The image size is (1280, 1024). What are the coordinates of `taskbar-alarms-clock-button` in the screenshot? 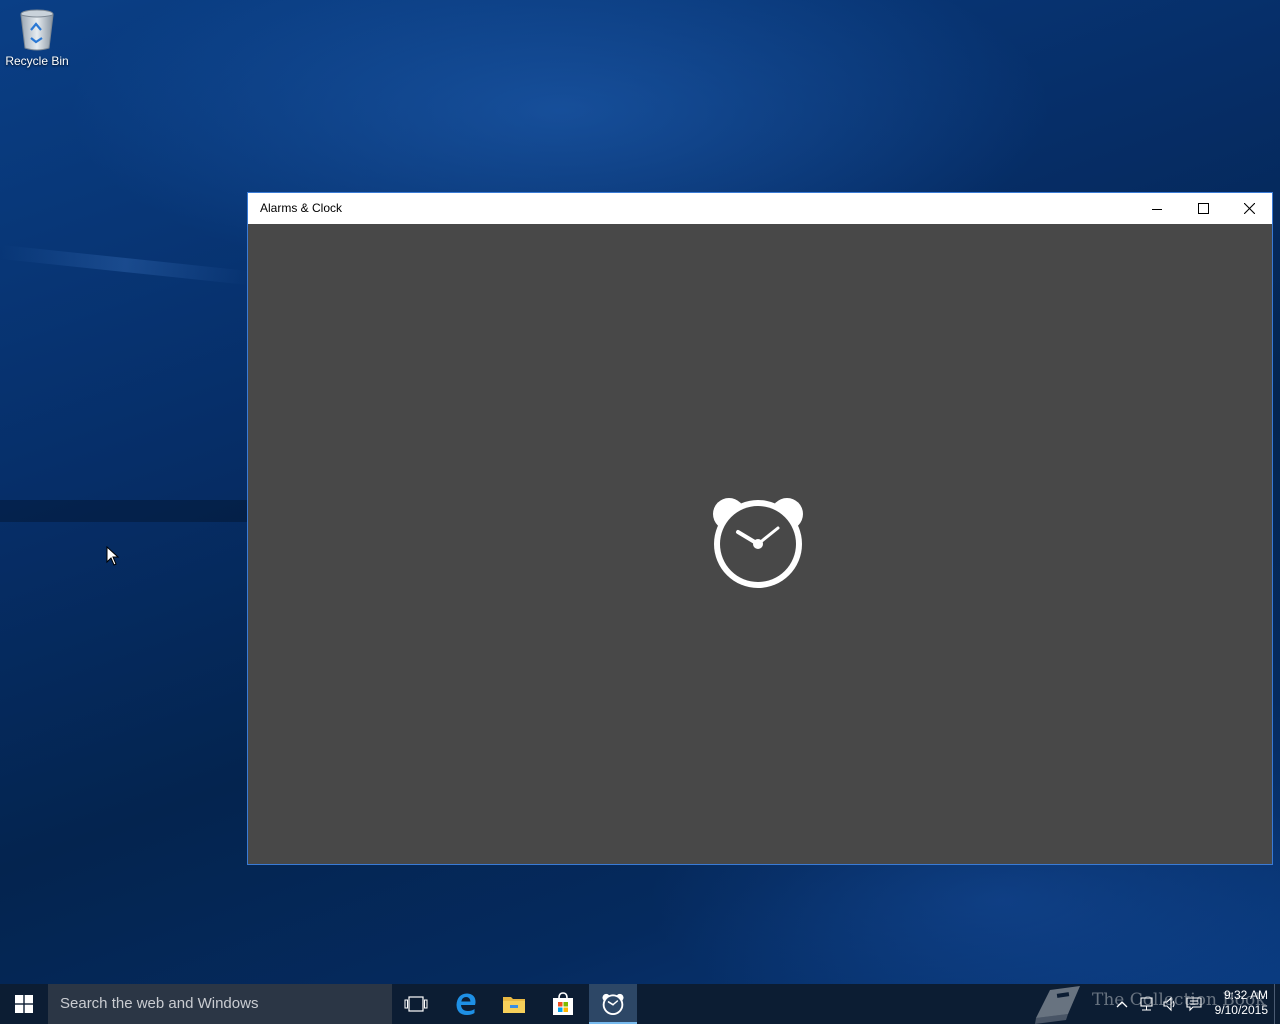 It's located at (613, 1004).